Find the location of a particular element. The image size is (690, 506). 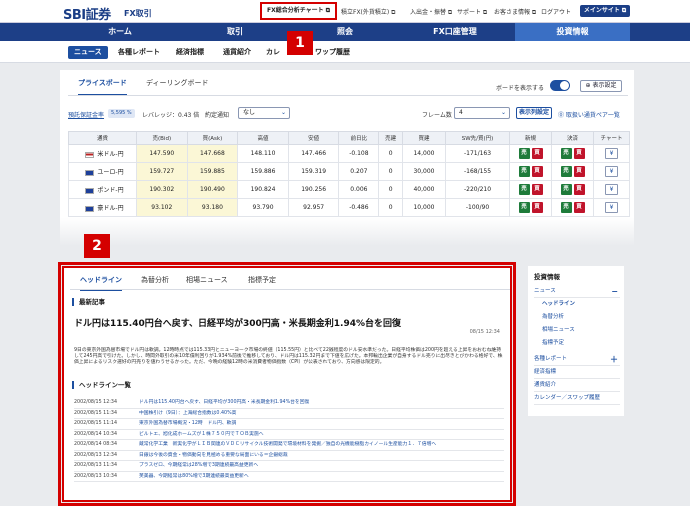

ask-price: 159.885 is located at coordinates (212, 171).